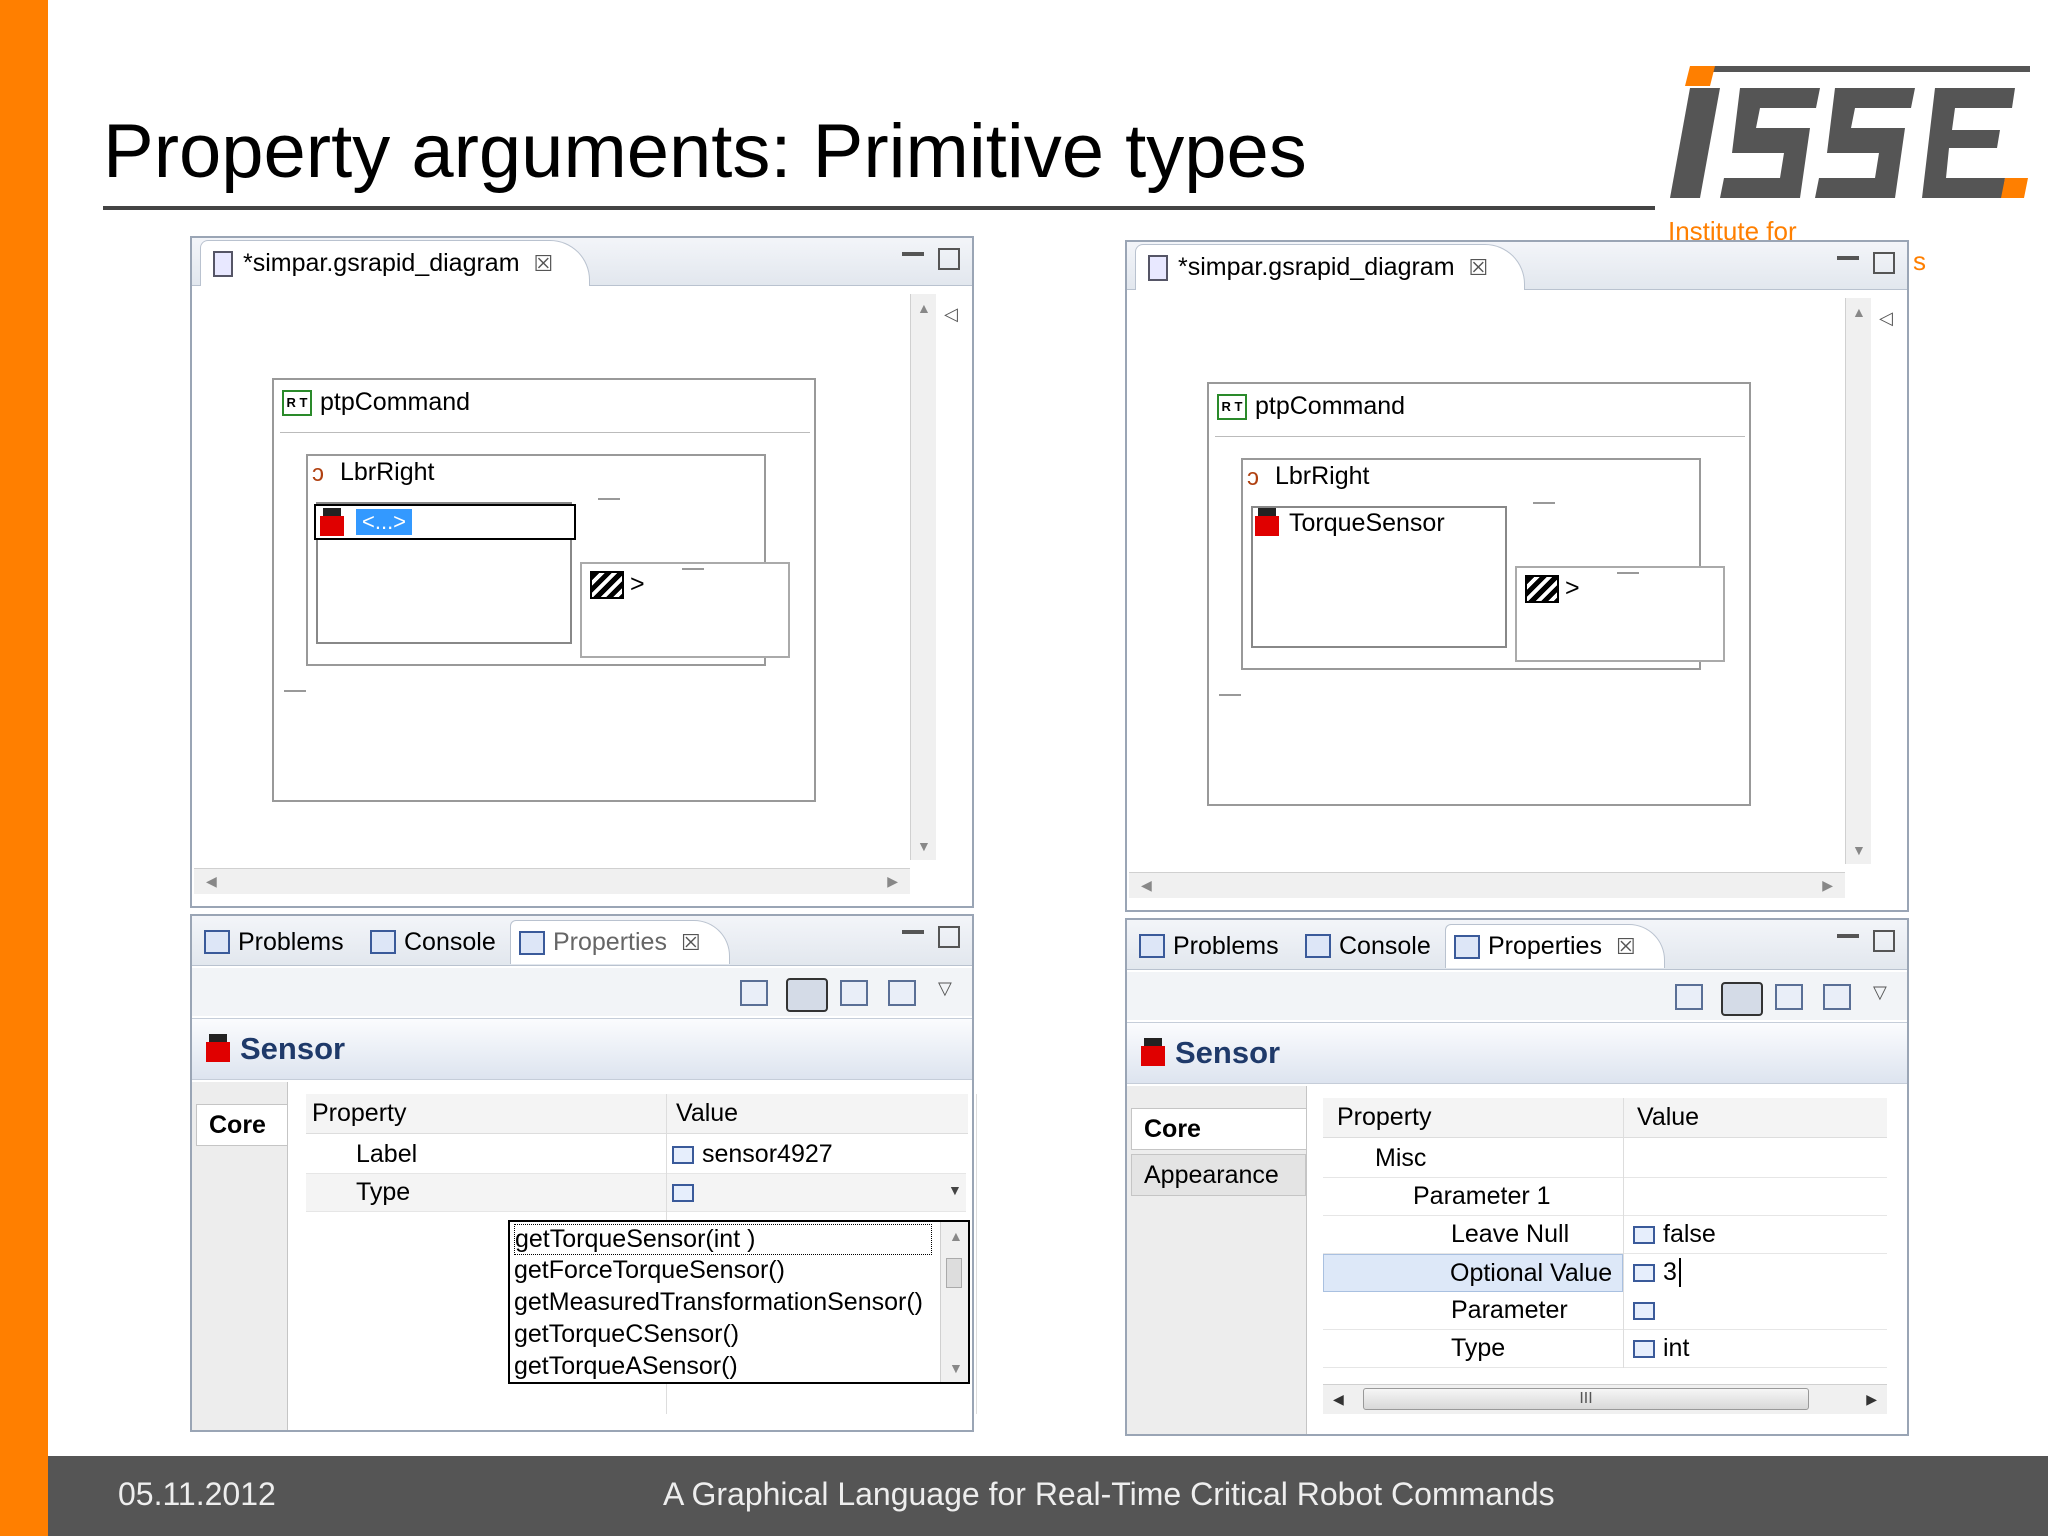 The width and height of the screenshot is (2048, 1536). What do you see at coordinates (1473, 1273) in the screenshot?
I see `table-row-selected: Optional Value` at bounding box center [1473, 1273].